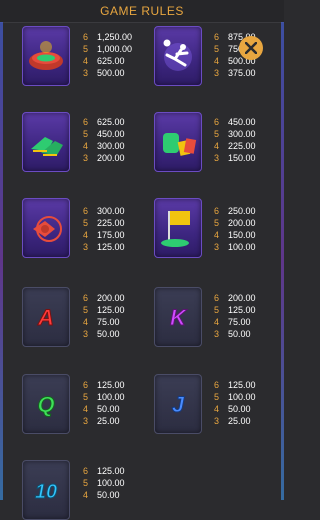 This screenshot has width=320, height=520. Describe the element at coordinates (244, 229) in the screenshot. I see `paytable-flag: 6 250.00 5 200.00 4 150.00 3 100.00` at that location.